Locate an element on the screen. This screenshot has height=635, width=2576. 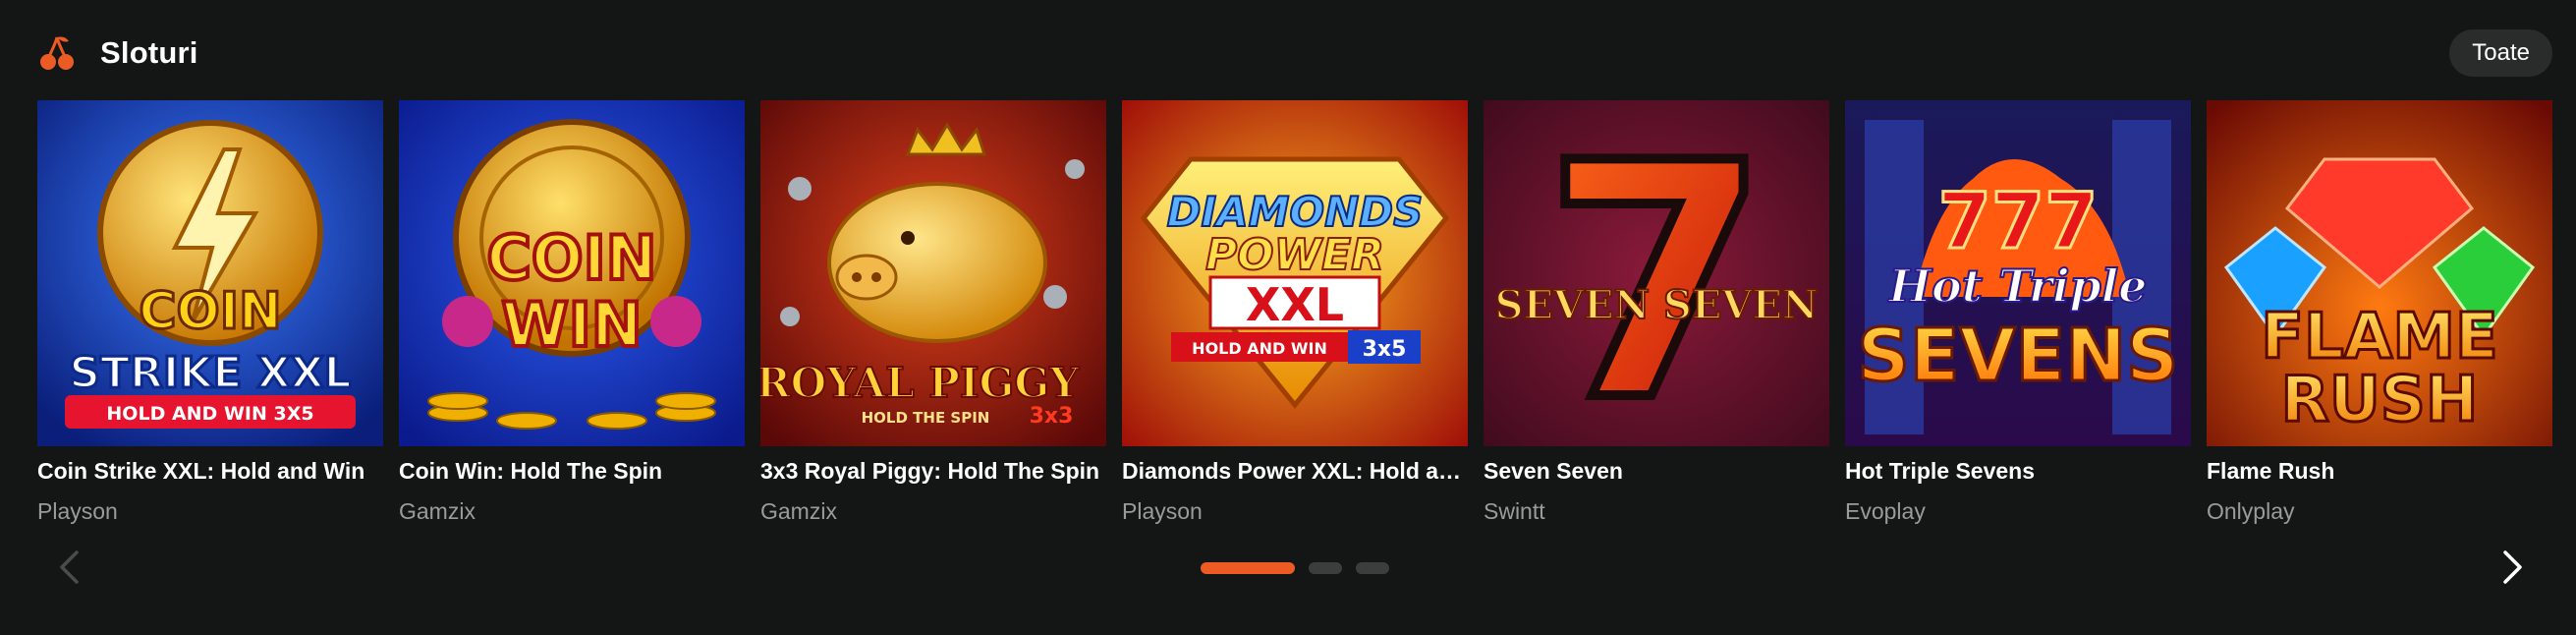
game-provider: Onlyplay is located at coordinates (2251, 511).